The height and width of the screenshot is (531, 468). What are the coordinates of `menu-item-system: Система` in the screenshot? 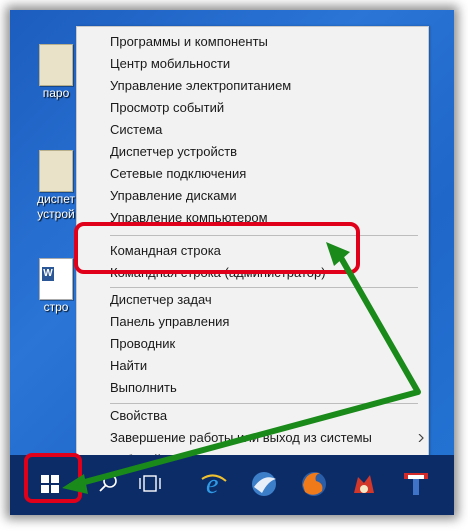 It's located at (136, 130).